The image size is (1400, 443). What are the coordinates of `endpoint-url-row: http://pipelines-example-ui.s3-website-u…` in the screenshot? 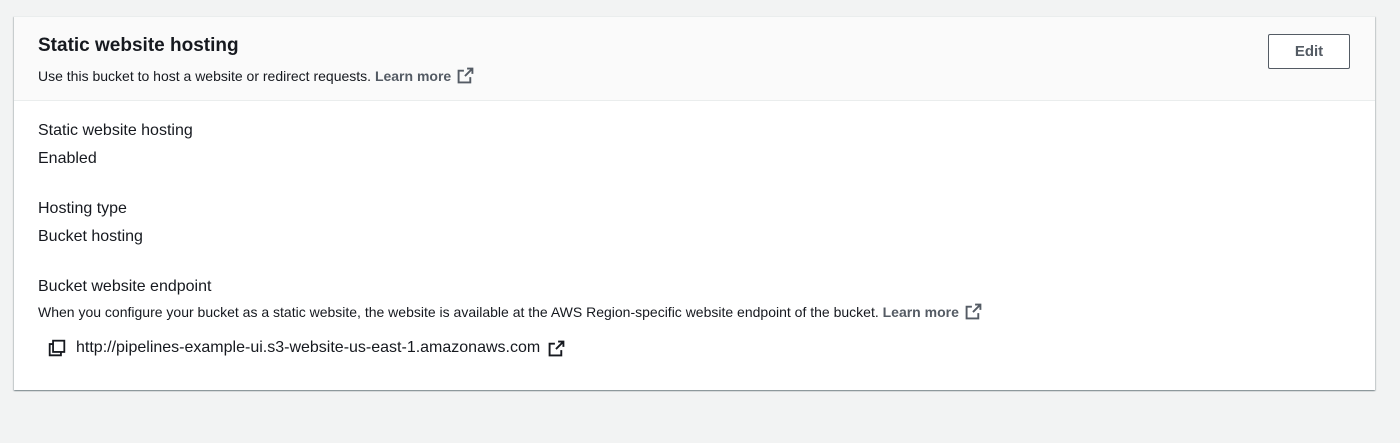 It's located at (306, 348).